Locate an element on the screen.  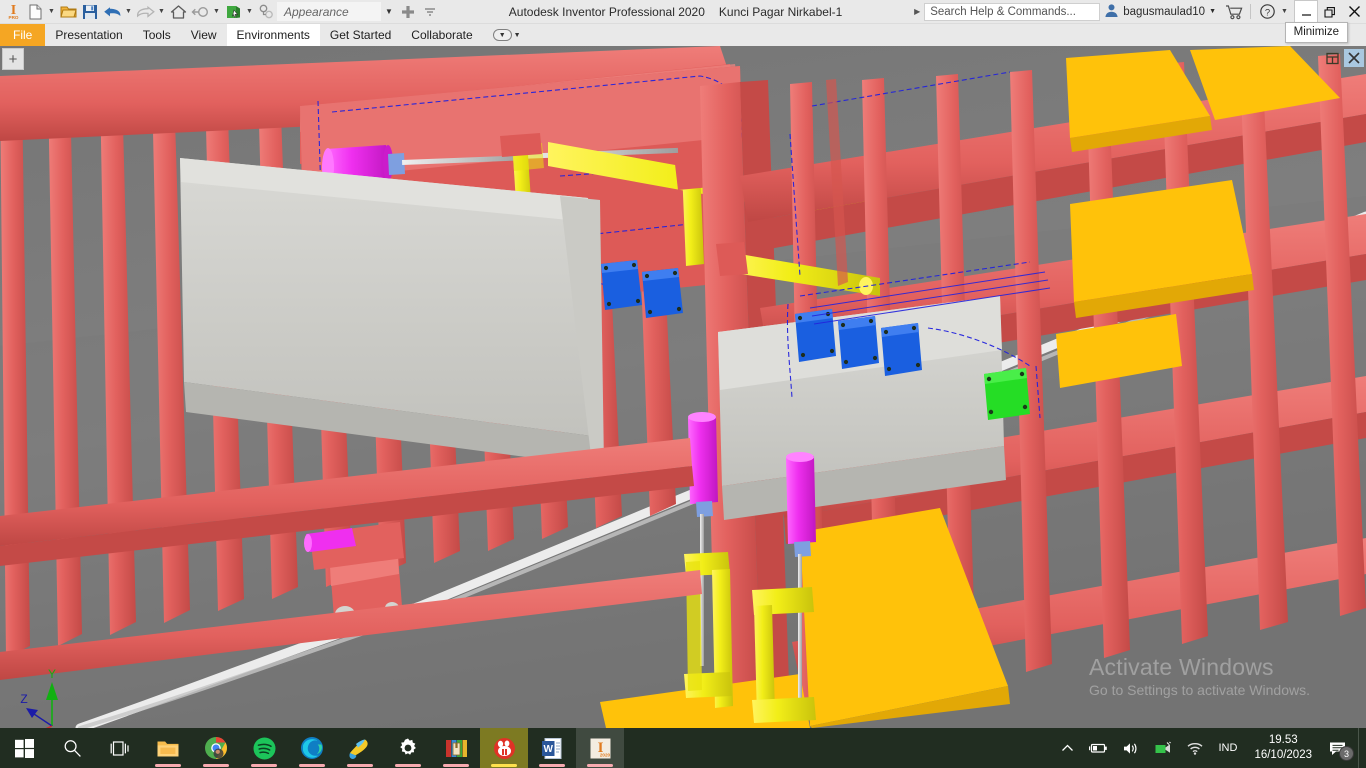
tab-presentation: Presentation is located at coordinates (88, 35).